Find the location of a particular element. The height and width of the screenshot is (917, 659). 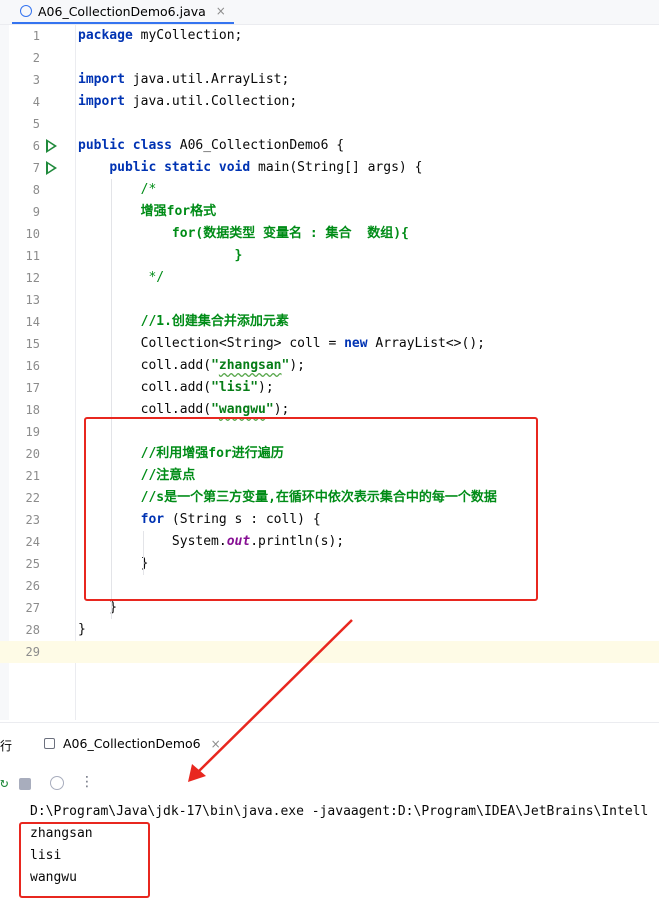

code-text: import java.util.Collection; is located at coordinates (187, 102).